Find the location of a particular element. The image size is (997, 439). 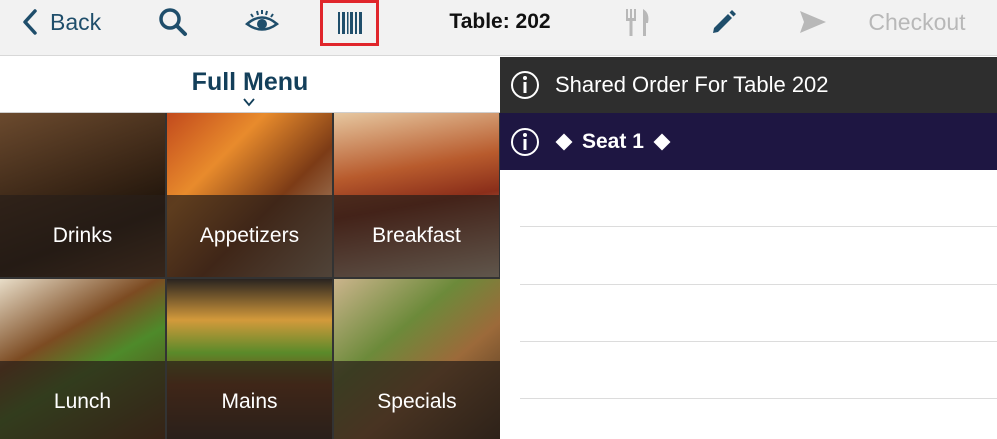

category-label: Mains is located at coordinates (249, 401).